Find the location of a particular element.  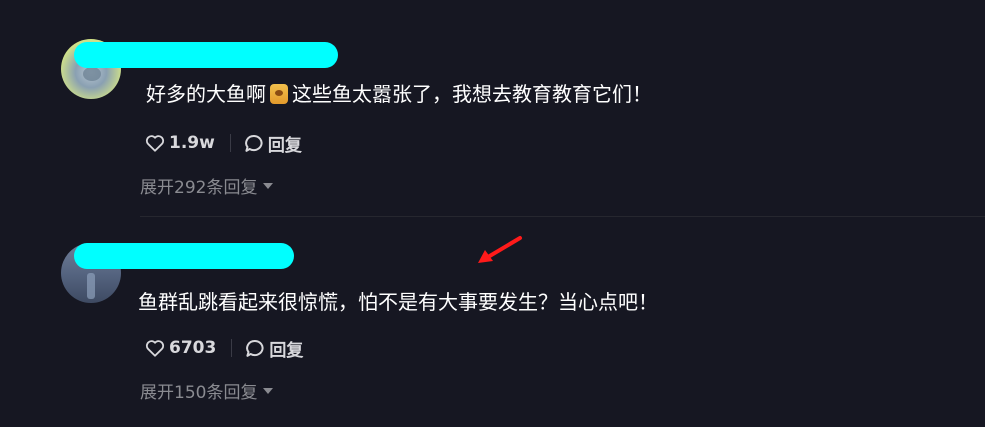

comment-actions: 6703 回复 is located at coordinates (224, 348).